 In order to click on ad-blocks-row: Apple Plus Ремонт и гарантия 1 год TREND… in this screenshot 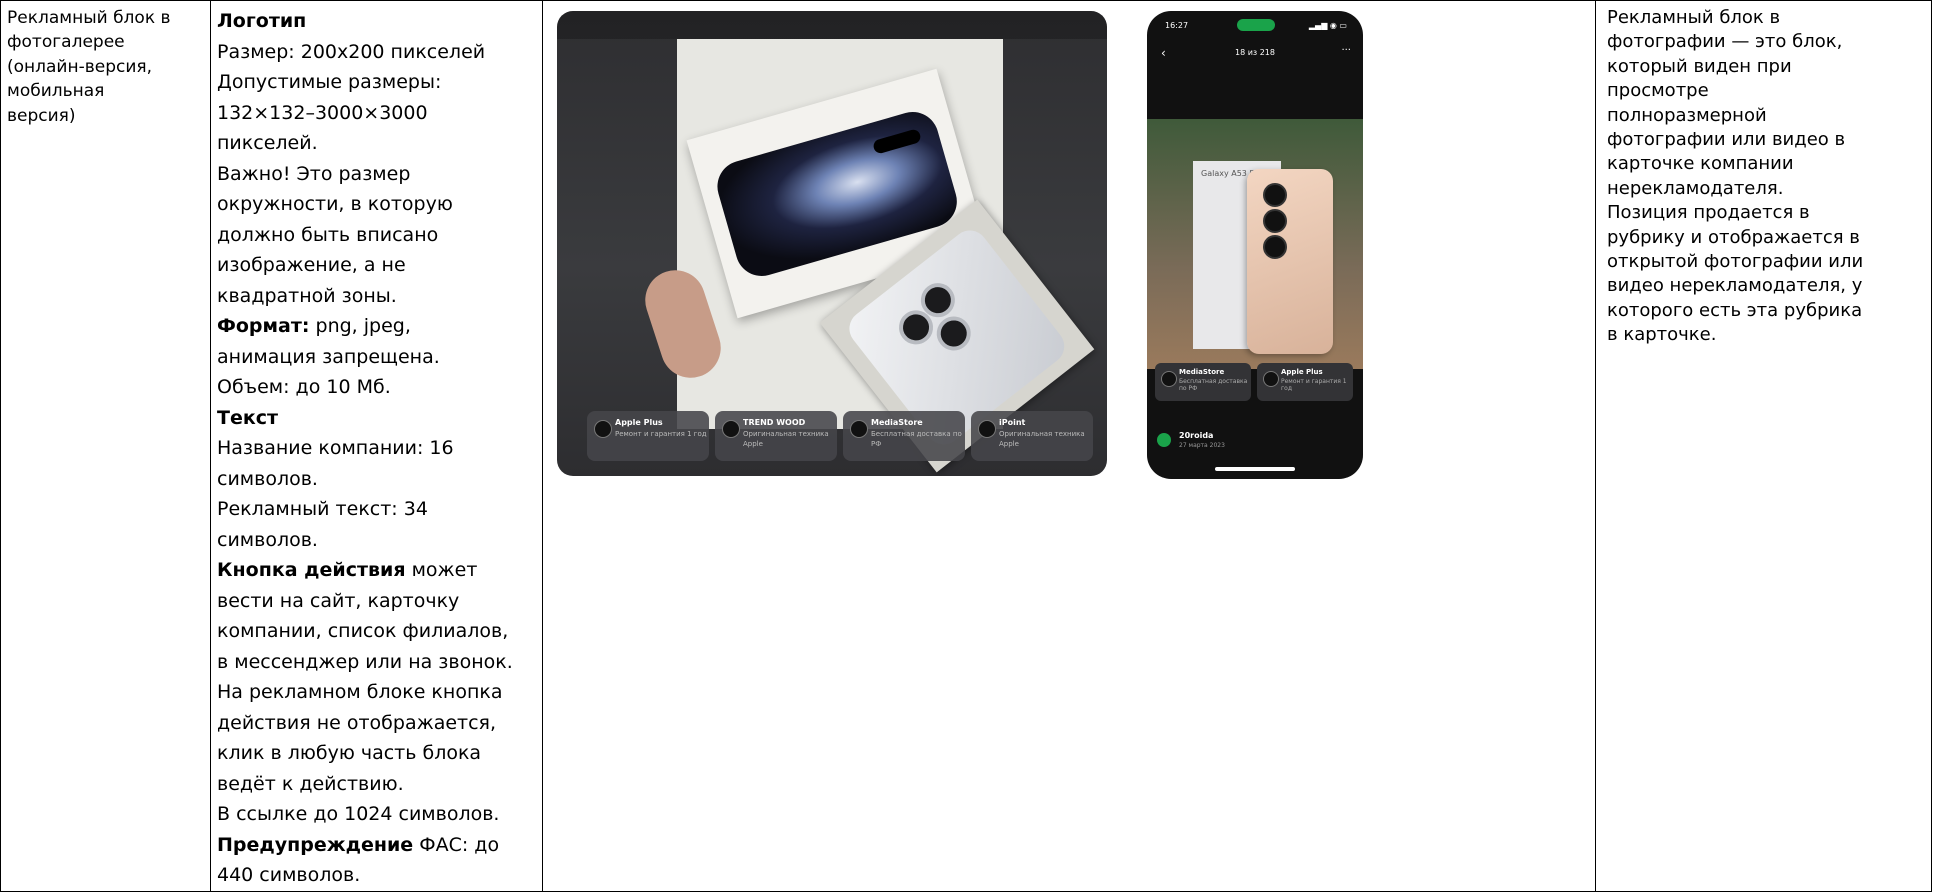, I will do `click(842, 437)`.